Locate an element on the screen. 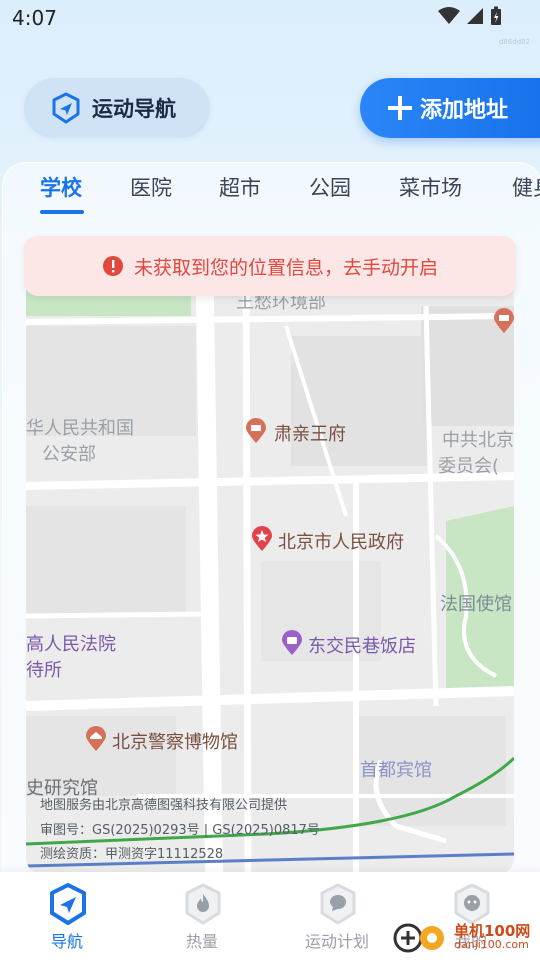  watermark-text: 单机100网 danji100.com is located at coordinates (492, 938).